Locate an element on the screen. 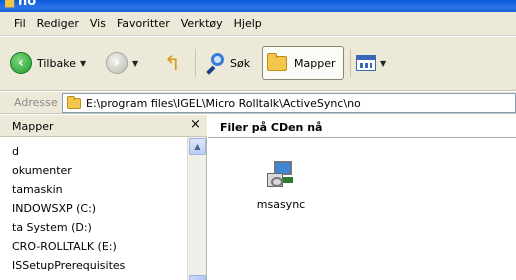 This screenshot has height=280, width=516. tree-item: CRO-ROLLTALK (E:) is located at coordinates (93, 246).